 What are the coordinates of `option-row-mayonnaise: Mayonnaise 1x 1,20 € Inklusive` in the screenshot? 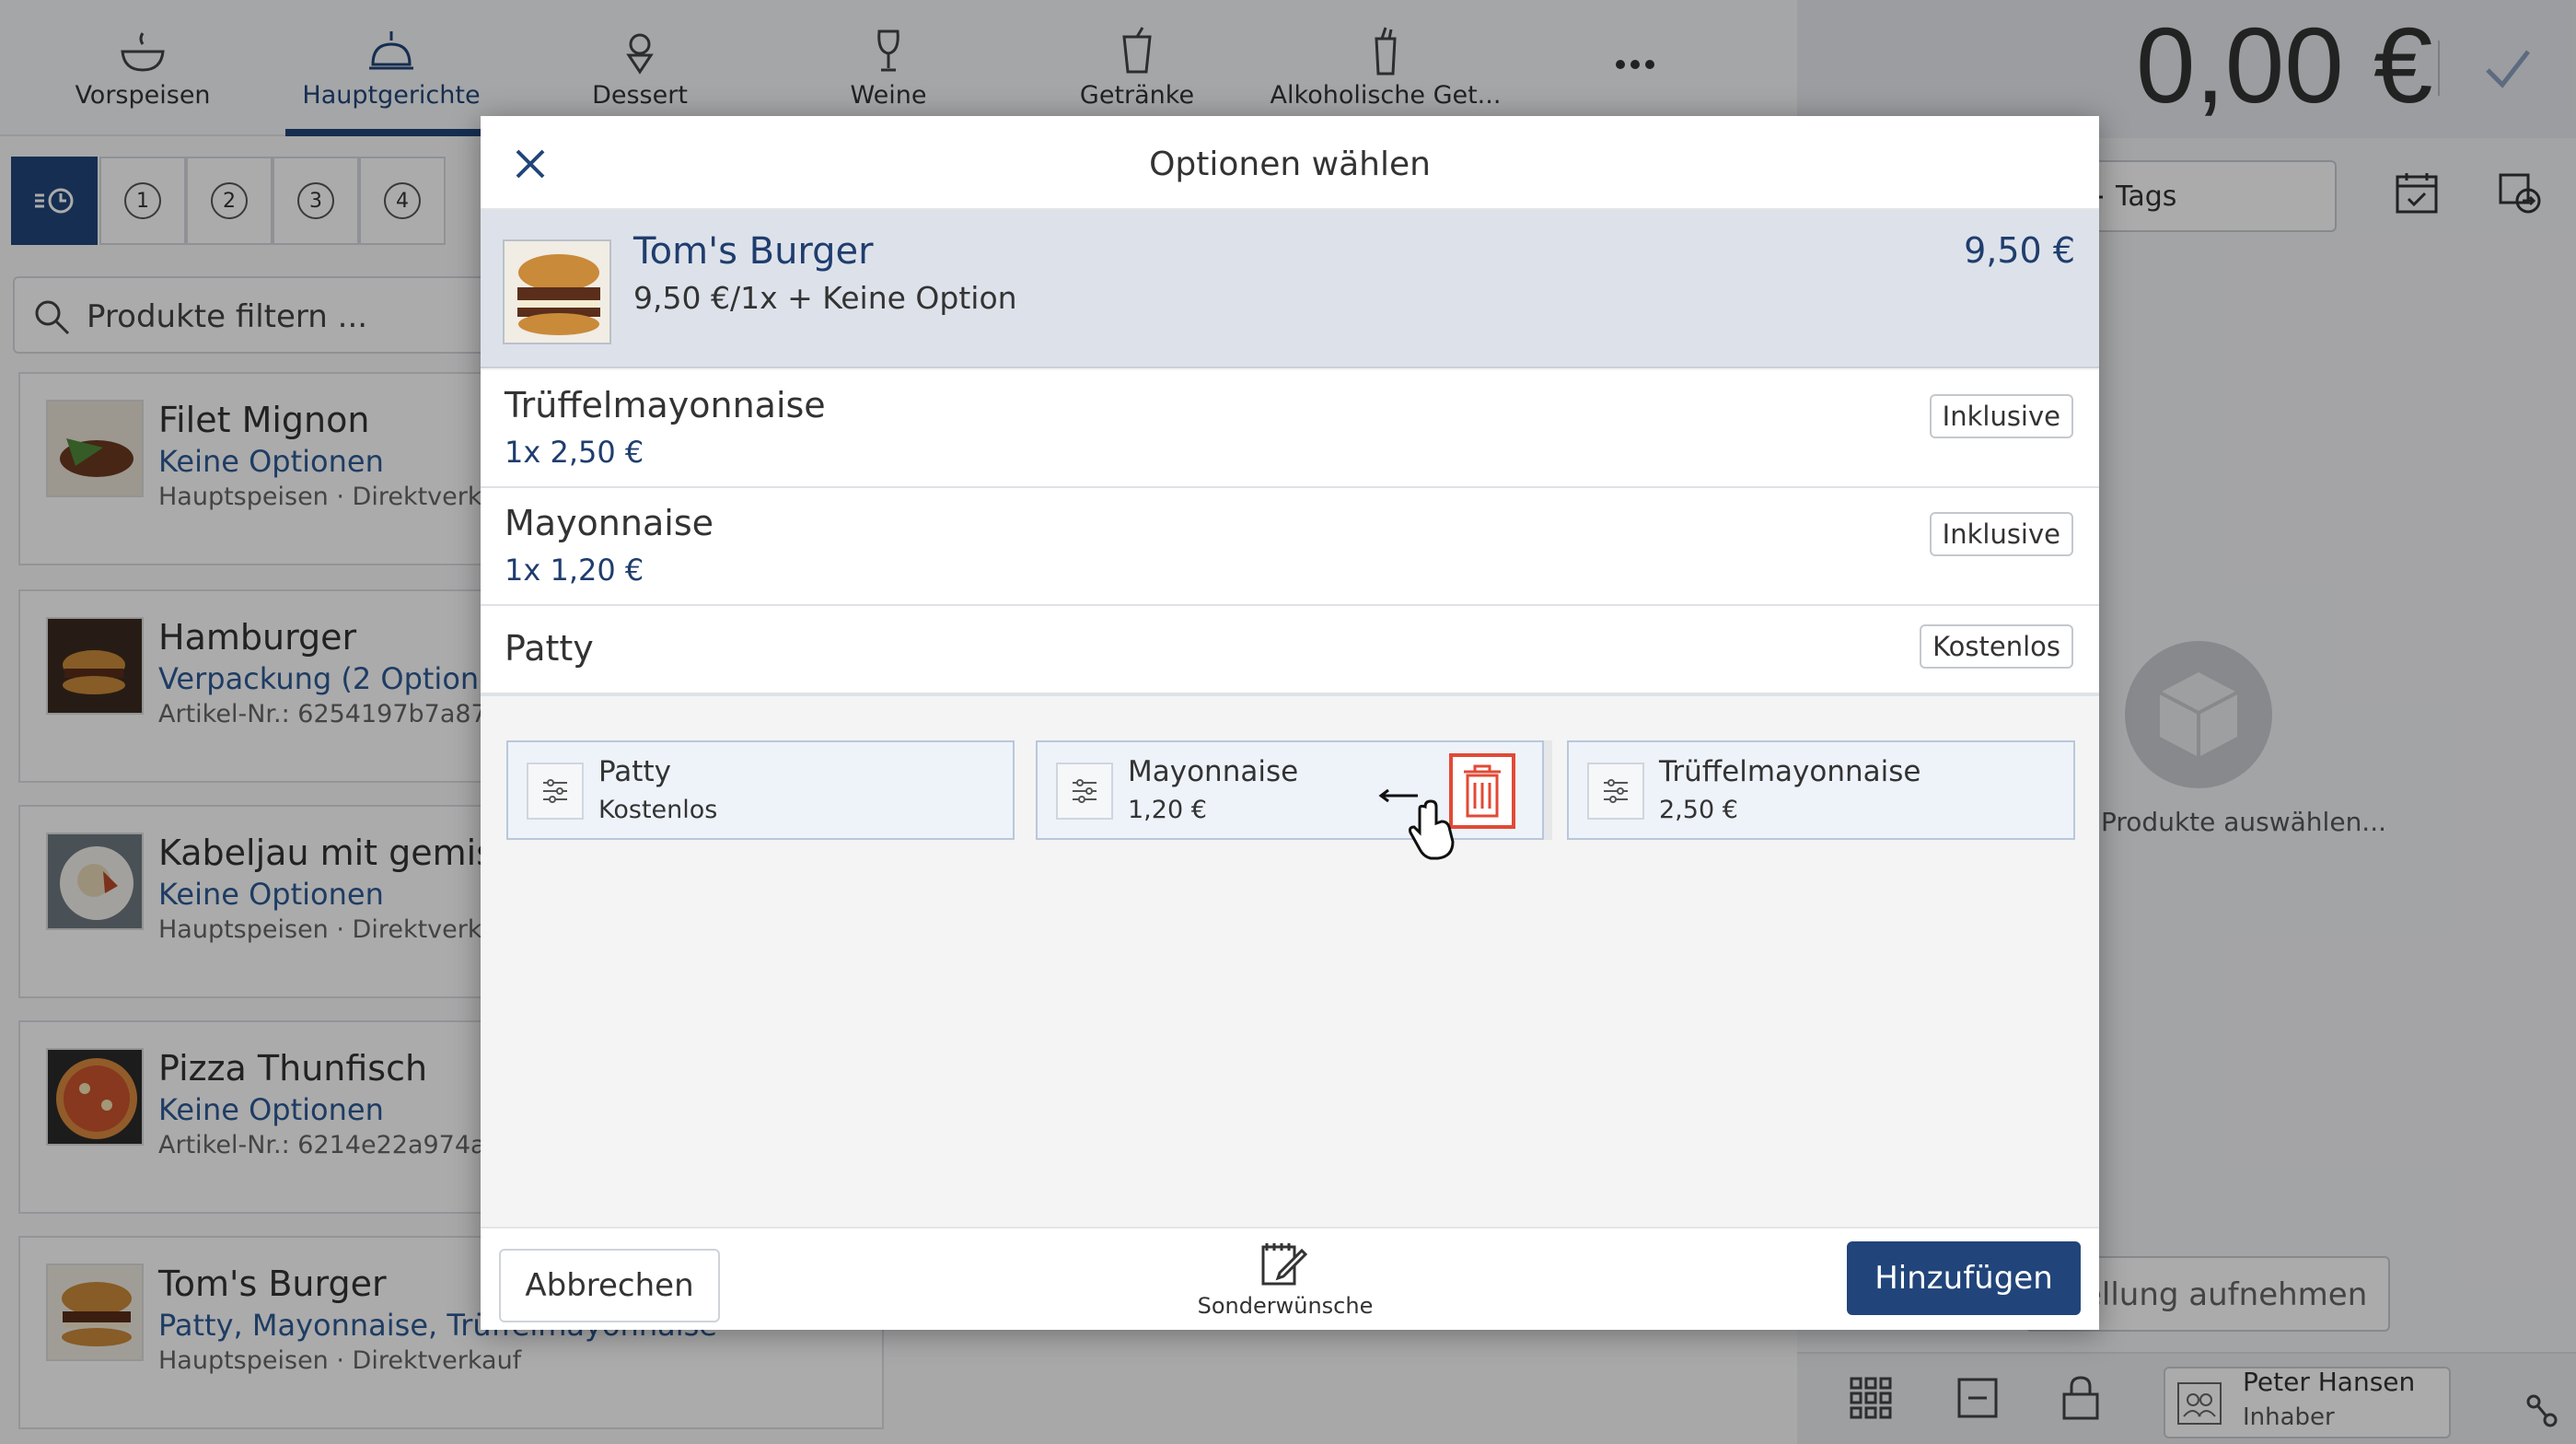 It's located at (1290, 547).